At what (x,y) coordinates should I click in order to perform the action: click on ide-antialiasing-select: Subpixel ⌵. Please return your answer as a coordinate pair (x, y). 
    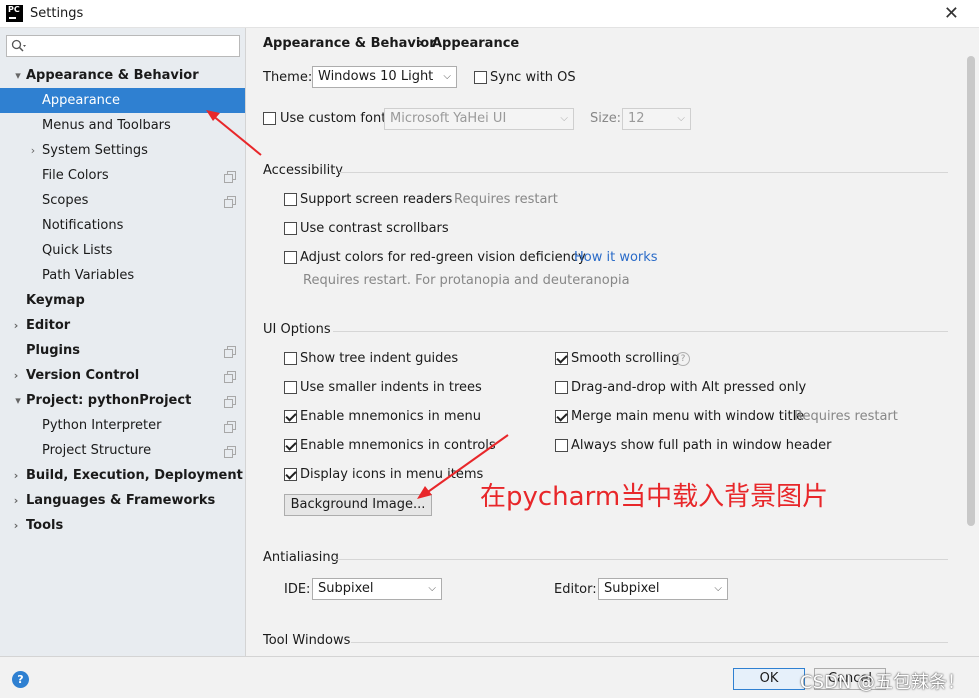
    Looking at the image, I should click on (377, 589).